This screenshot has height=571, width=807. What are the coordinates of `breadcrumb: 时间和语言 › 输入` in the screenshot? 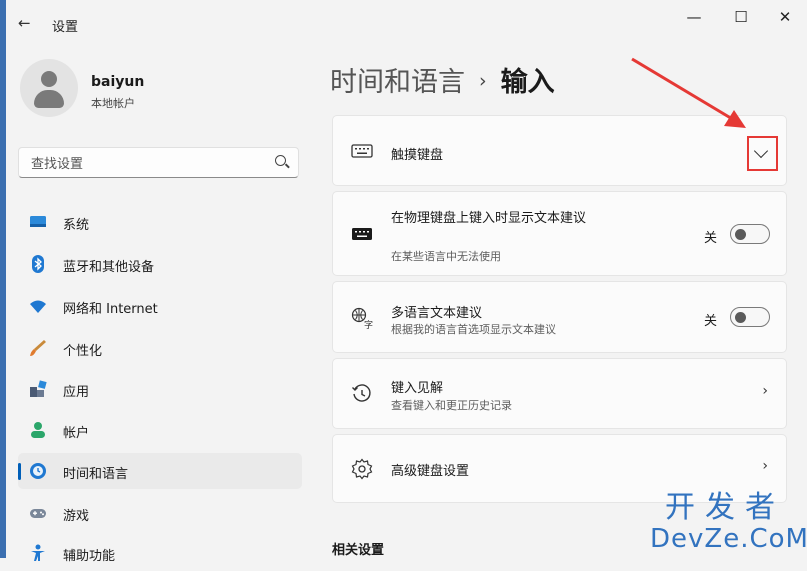 It's located at (442, 79).